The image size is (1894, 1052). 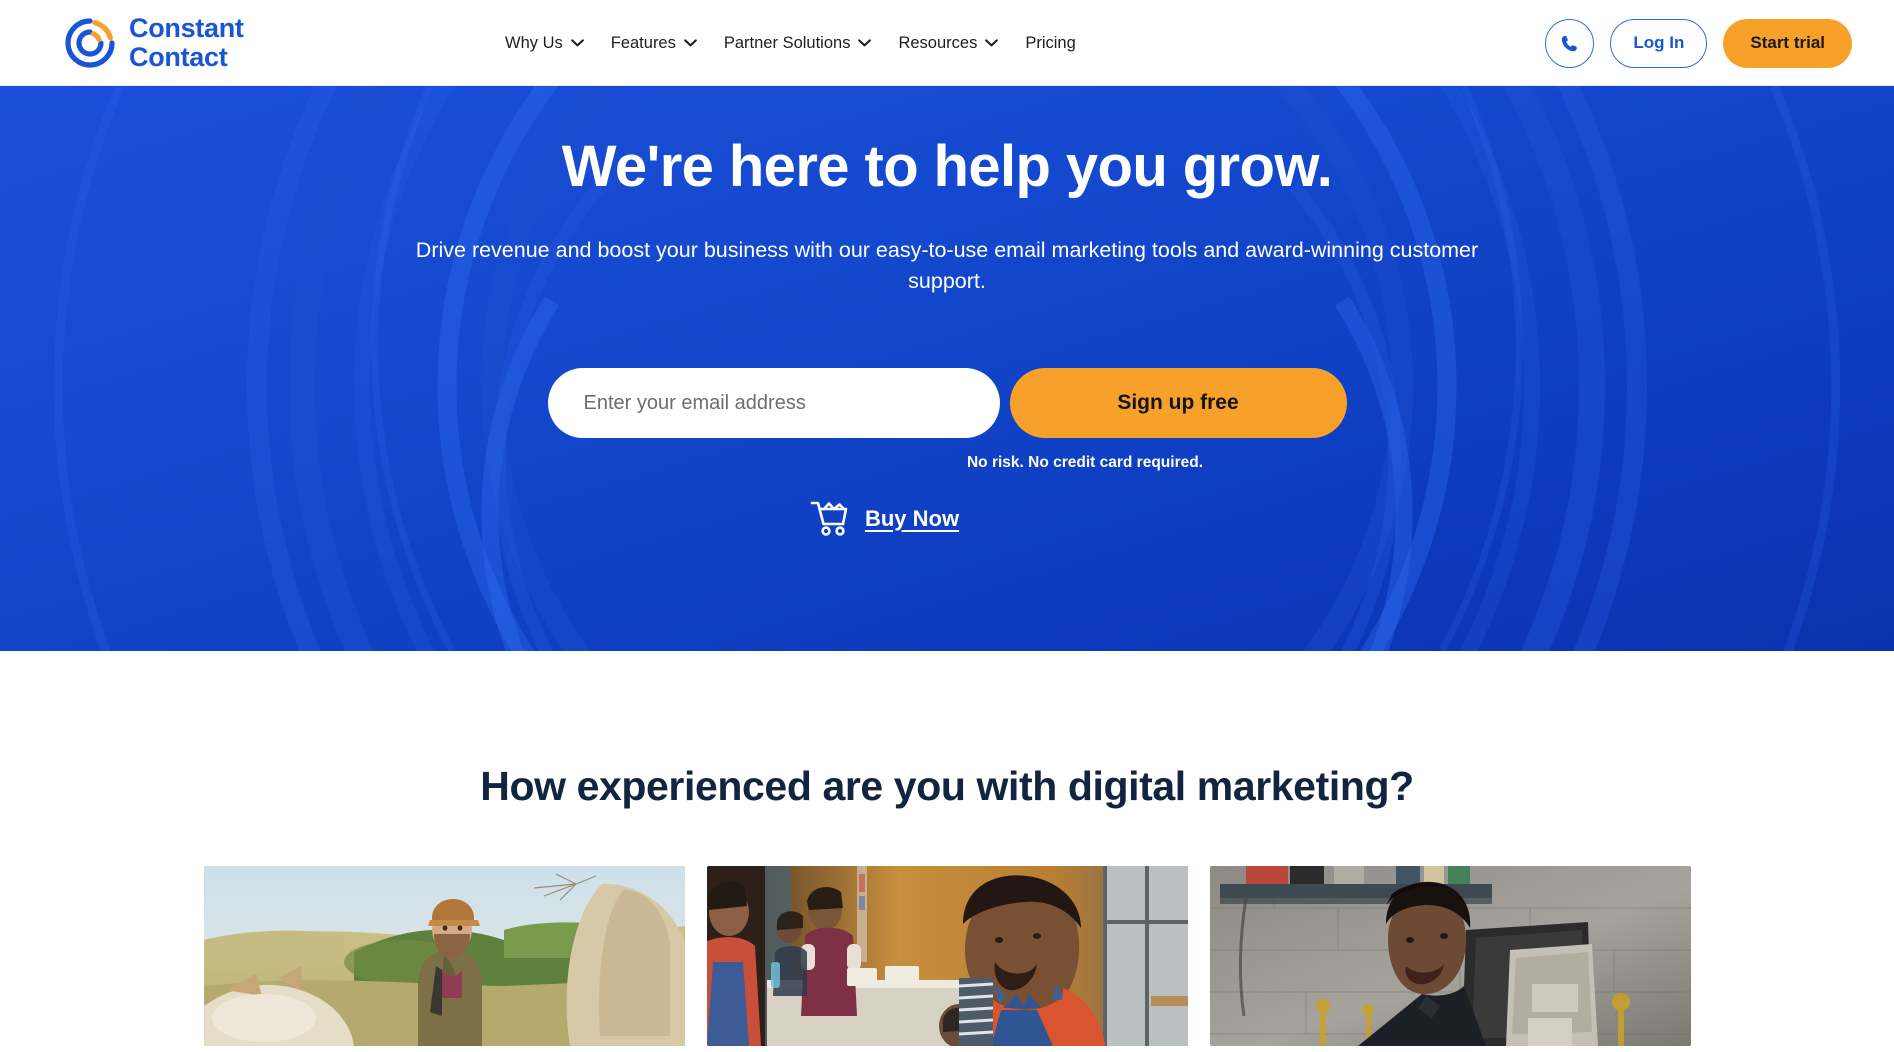 I want to click on logo: Constant Contact, so click(x=153, y=42).